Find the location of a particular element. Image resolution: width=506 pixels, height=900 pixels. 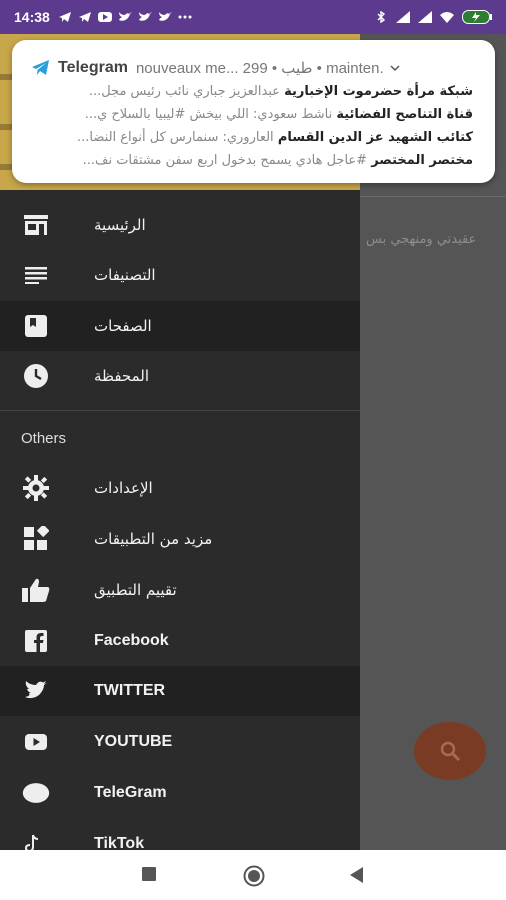

home-icon is located at coordinates (254, 876).